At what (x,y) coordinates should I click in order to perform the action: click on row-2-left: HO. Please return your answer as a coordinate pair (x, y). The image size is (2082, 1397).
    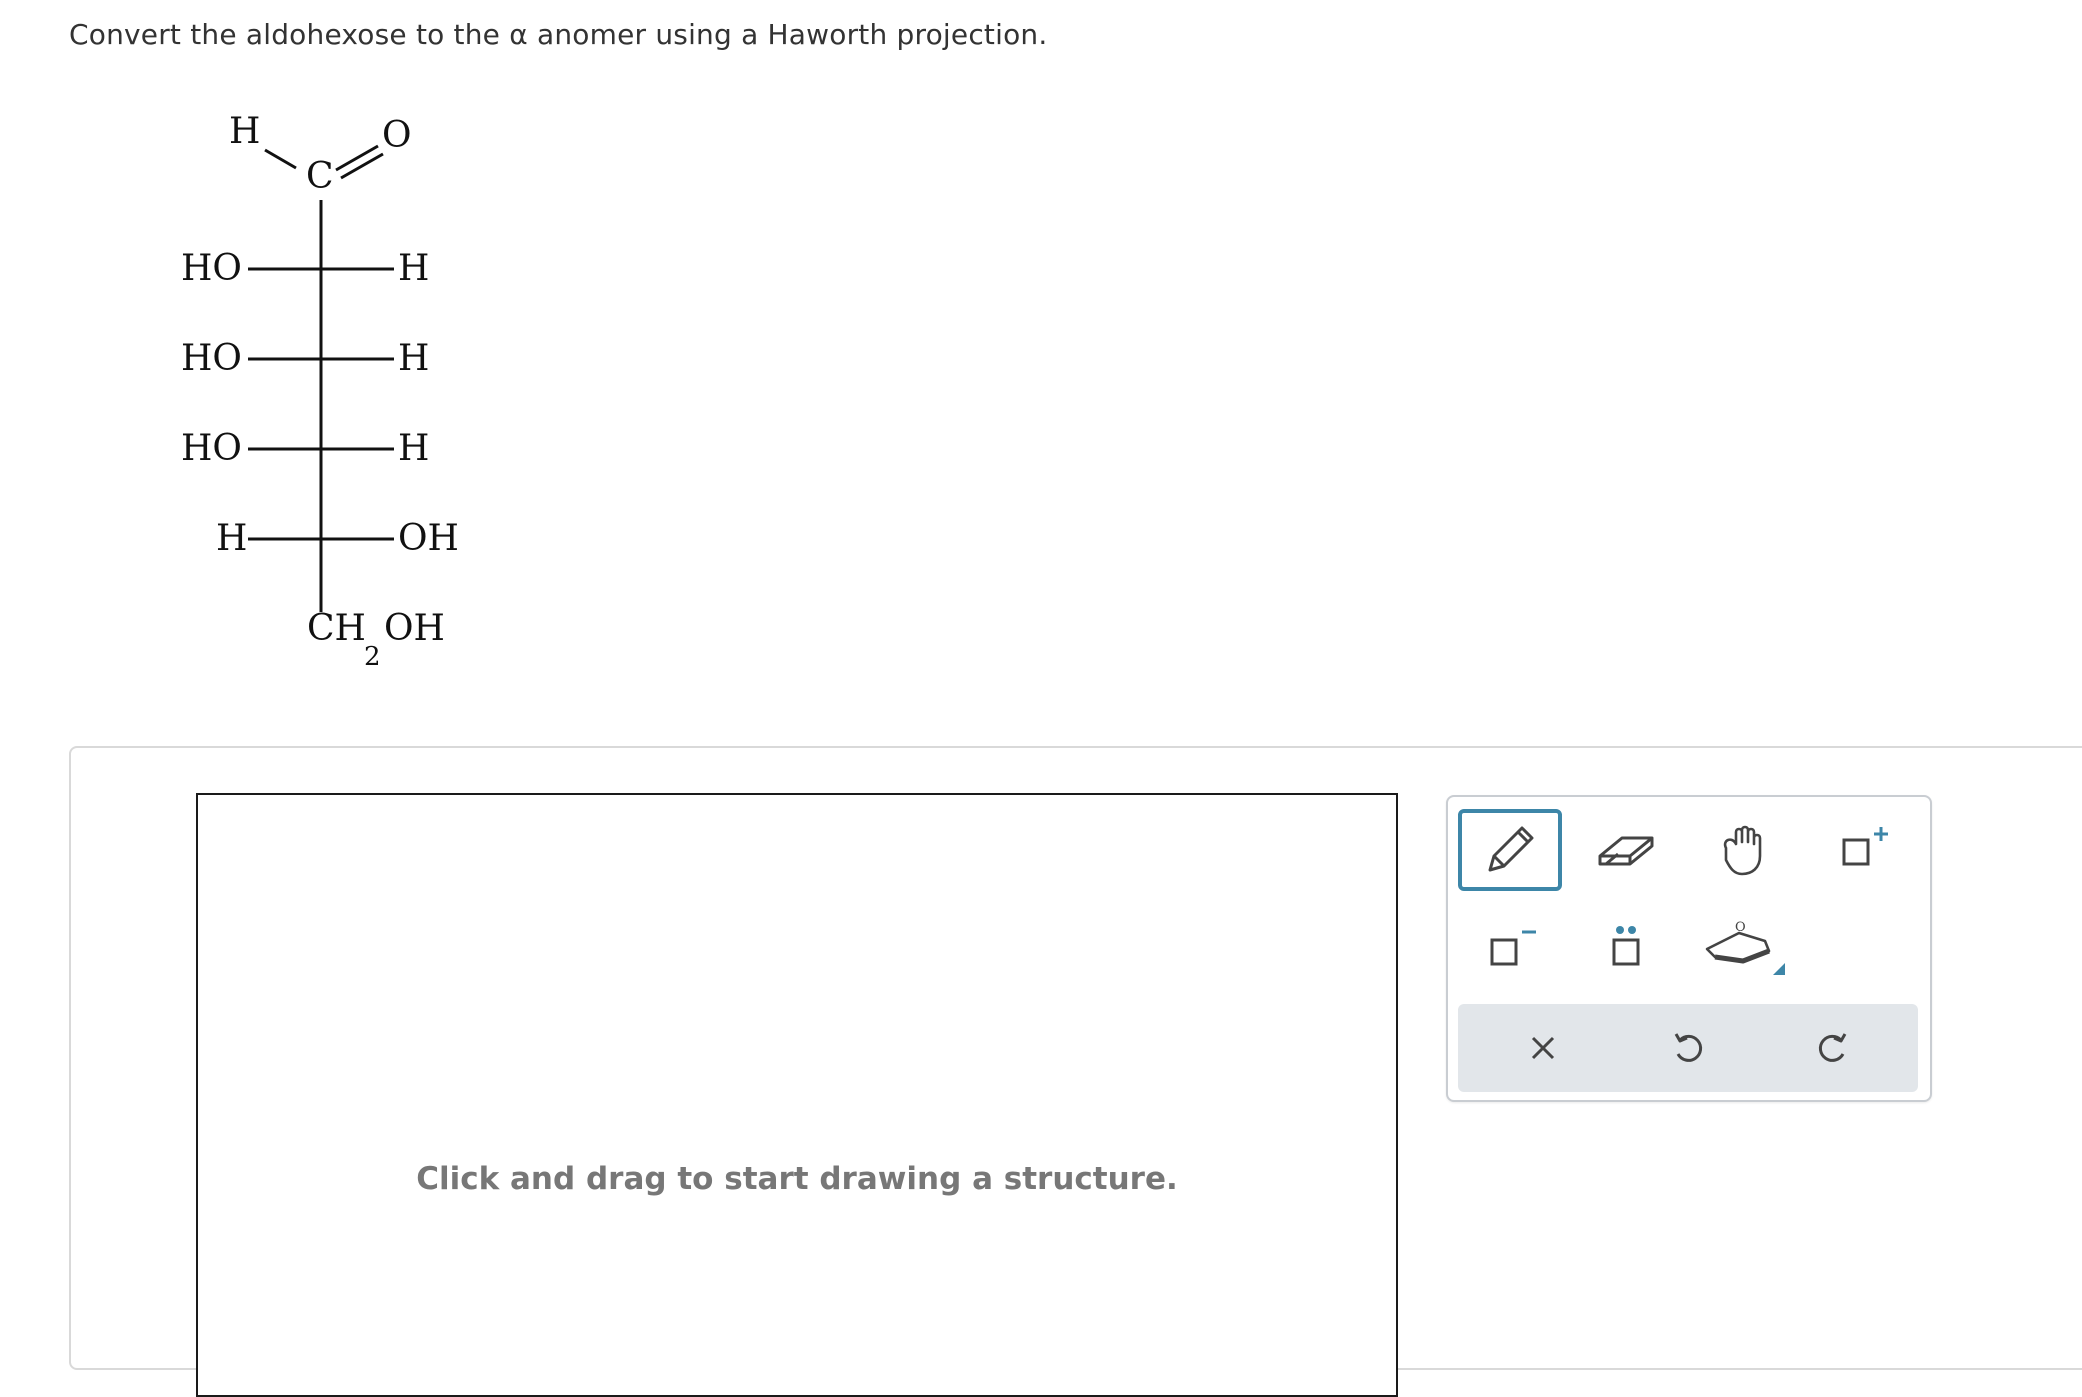
    Looking at the image, I should click on (211, 358).